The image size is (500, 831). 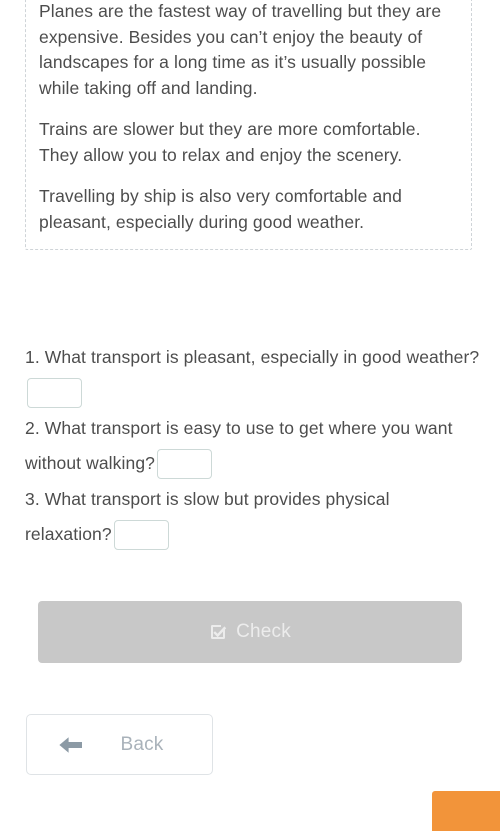 I want to click on checkbox-checked-icon, so click(x=218, y=632).